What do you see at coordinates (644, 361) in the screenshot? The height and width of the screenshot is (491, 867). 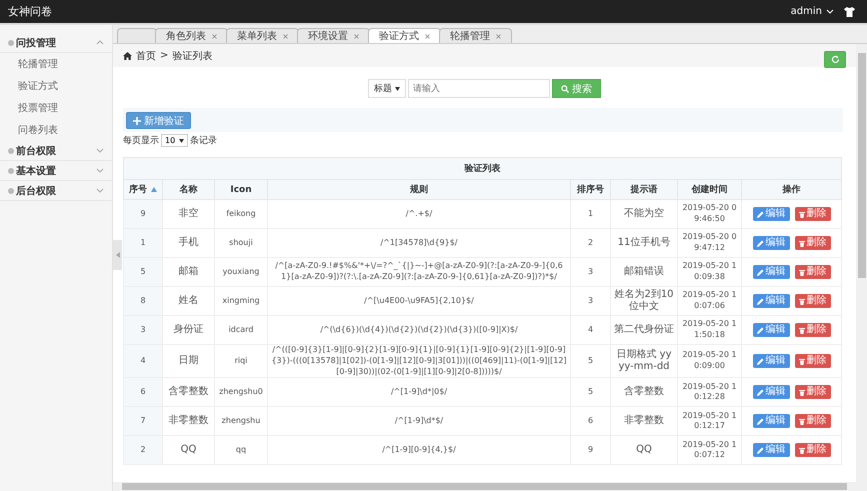 I see `table-cell: 日期格式 yyyy-mm-dd` at bounding box center [644, 361].